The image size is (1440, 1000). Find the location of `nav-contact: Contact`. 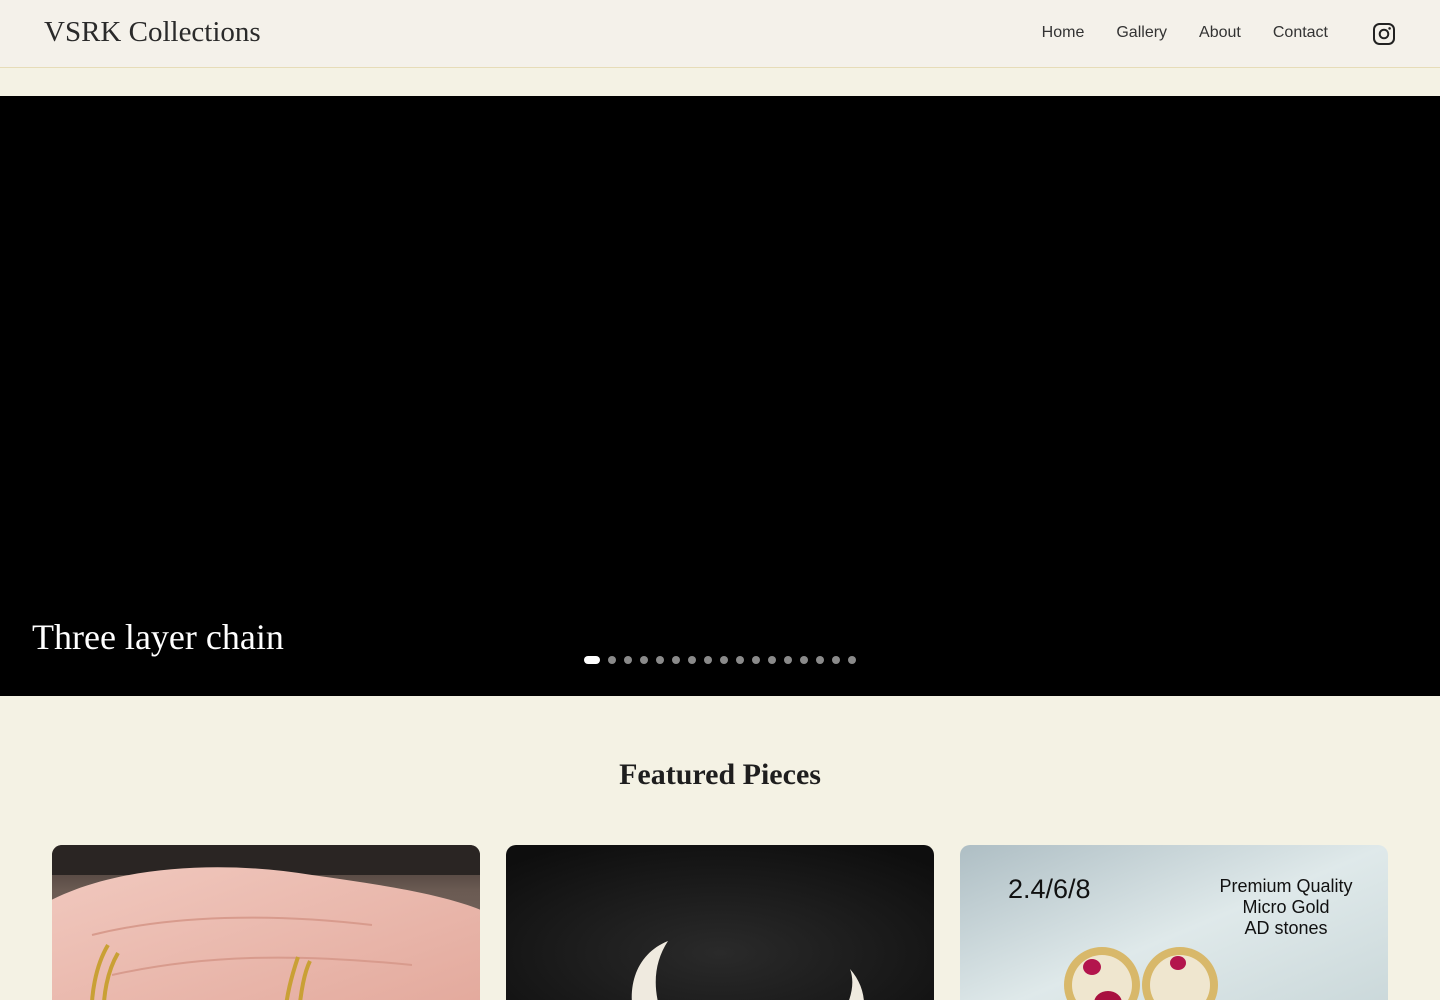

nav-contact: Contact is located at coordinates (1300, 33).